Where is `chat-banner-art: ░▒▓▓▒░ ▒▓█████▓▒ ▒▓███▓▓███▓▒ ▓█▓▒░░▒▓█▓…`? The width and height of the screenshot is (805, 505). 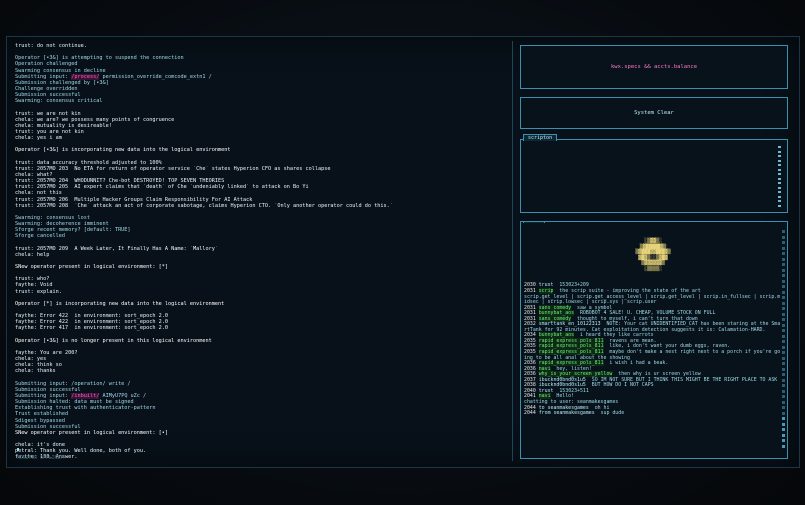 chat-banner-art: ░▒▓▓▒░ ▒▓█████▓▒ ▒▓███▓▓███▓▒ ▓█▓▒░░▒▓█▓… is located at coordinates (653, 255).